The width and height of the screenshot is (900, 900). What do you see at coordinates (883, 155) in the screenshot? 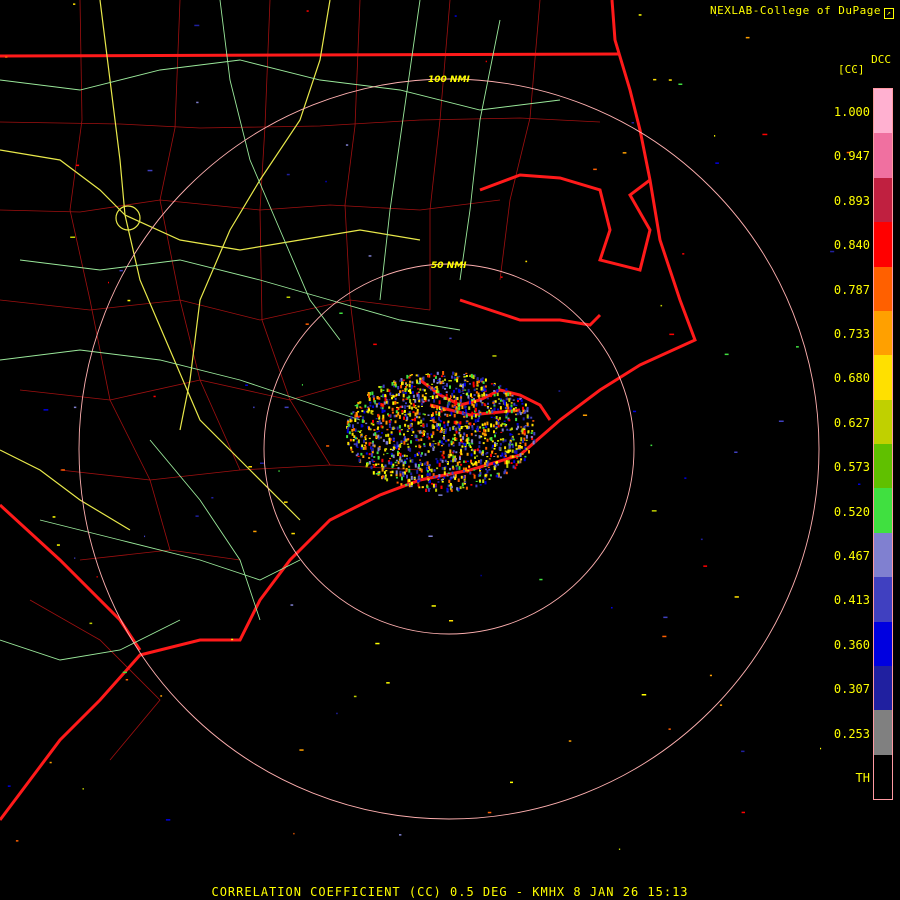
I see `colorbar-segment` at bounding box center [883, 155].